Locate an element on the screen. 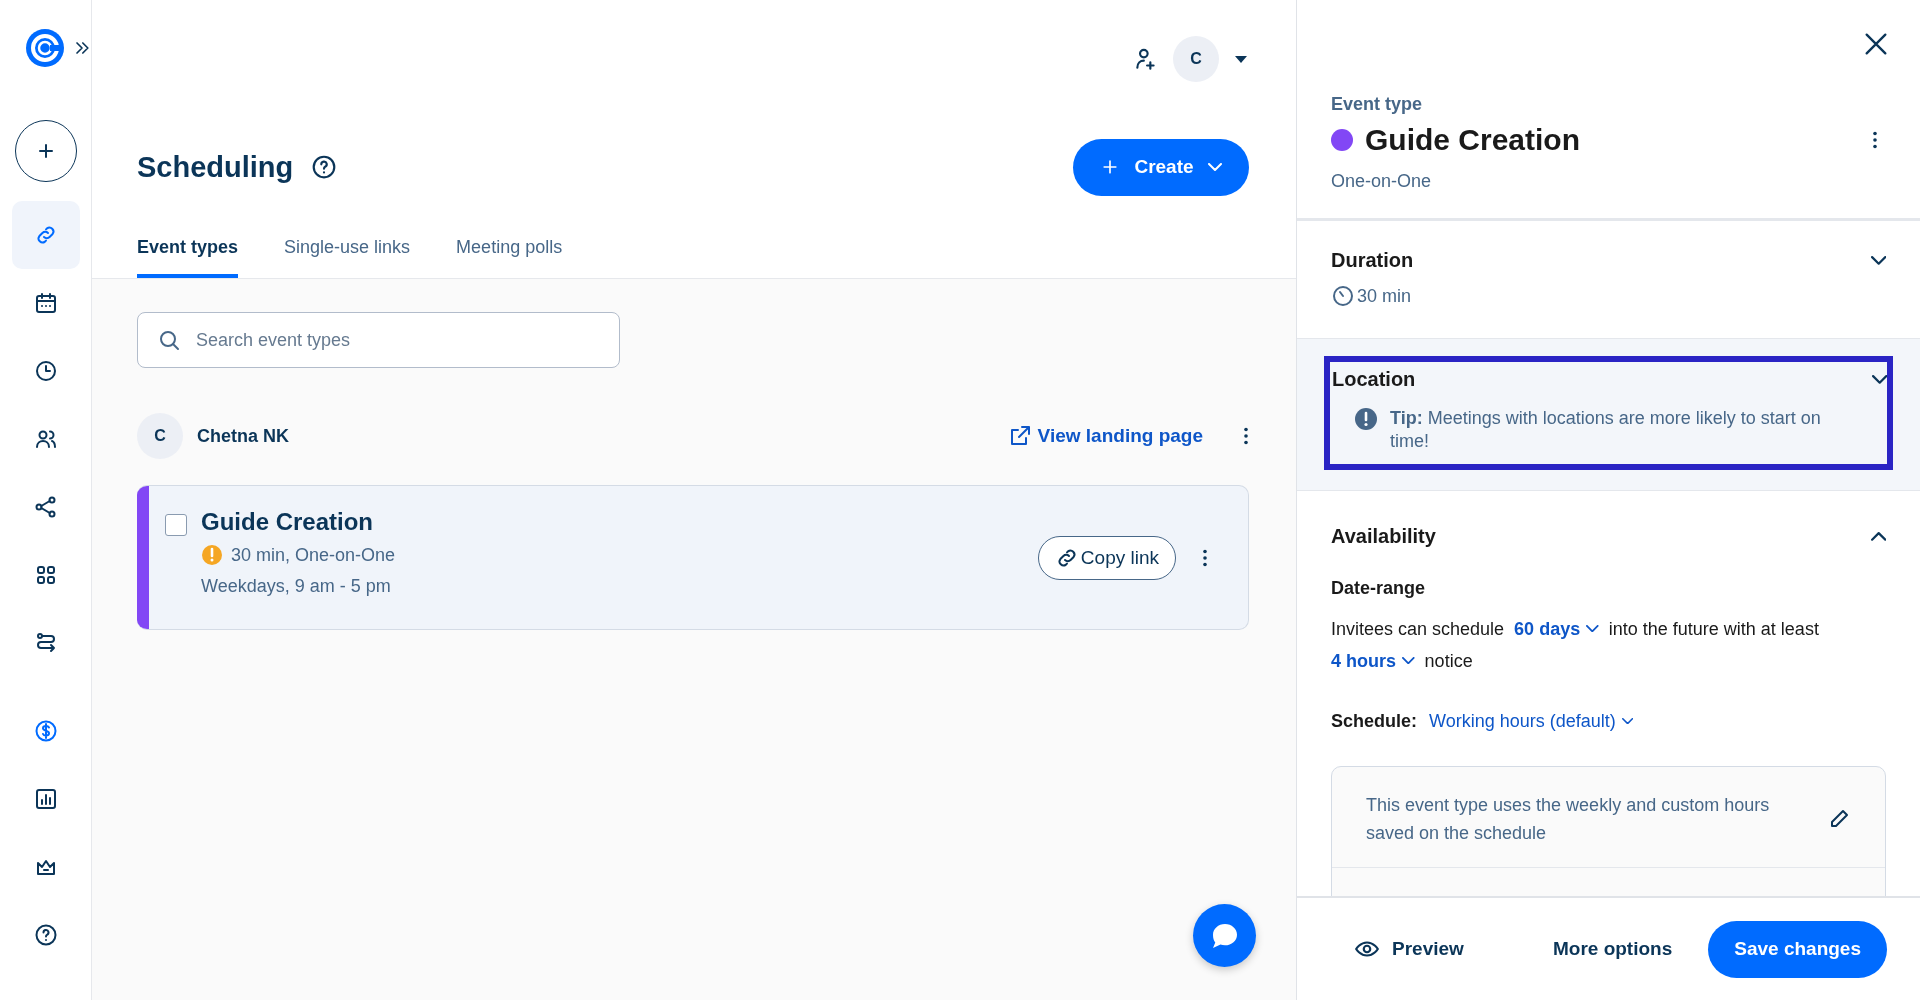  copy-link-button: Copy link is located at coordinates (1106, 558).